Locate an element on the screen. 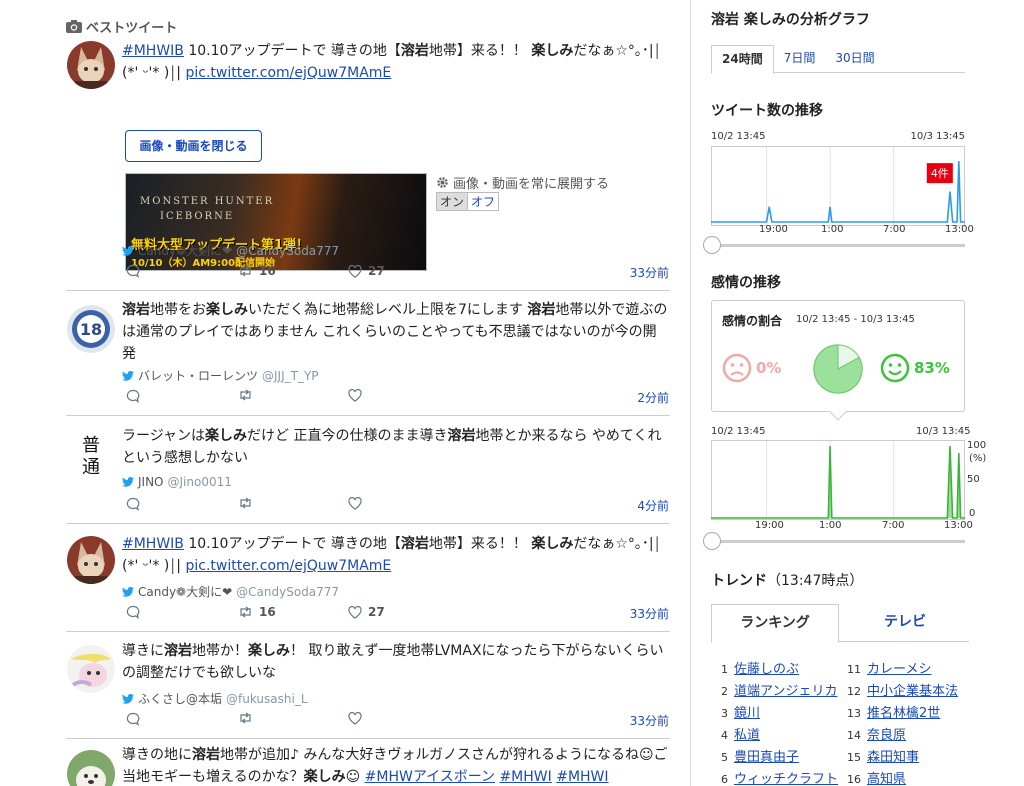 This screenshot has width=1024, height=786. tab-30d: 30日間 is located at coordinates (854, 59).